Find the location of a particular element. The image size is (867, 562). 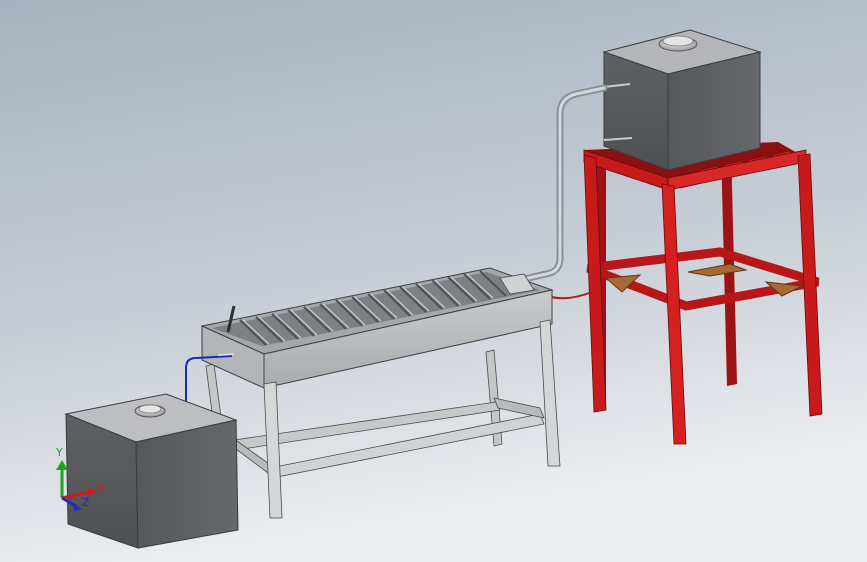

triad-z-label: Z is located at coordinates (86, 502).